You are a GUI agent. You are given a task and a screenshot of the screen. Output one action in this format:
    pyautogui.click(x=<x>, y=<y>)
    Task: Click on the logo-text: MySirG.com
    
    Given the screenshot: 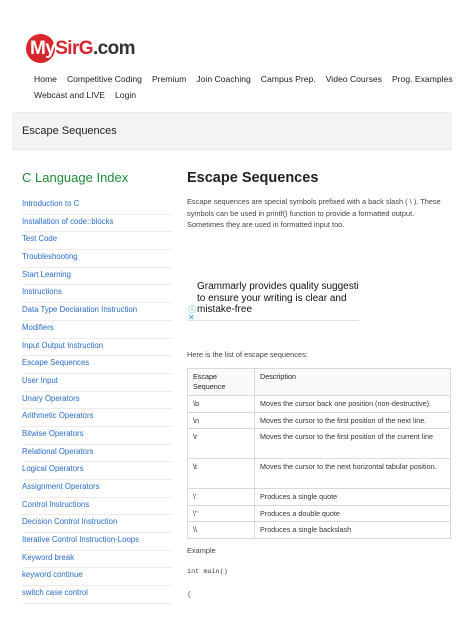 What is the action you would take?
    pyautogui.click(x=82, y=49)
    